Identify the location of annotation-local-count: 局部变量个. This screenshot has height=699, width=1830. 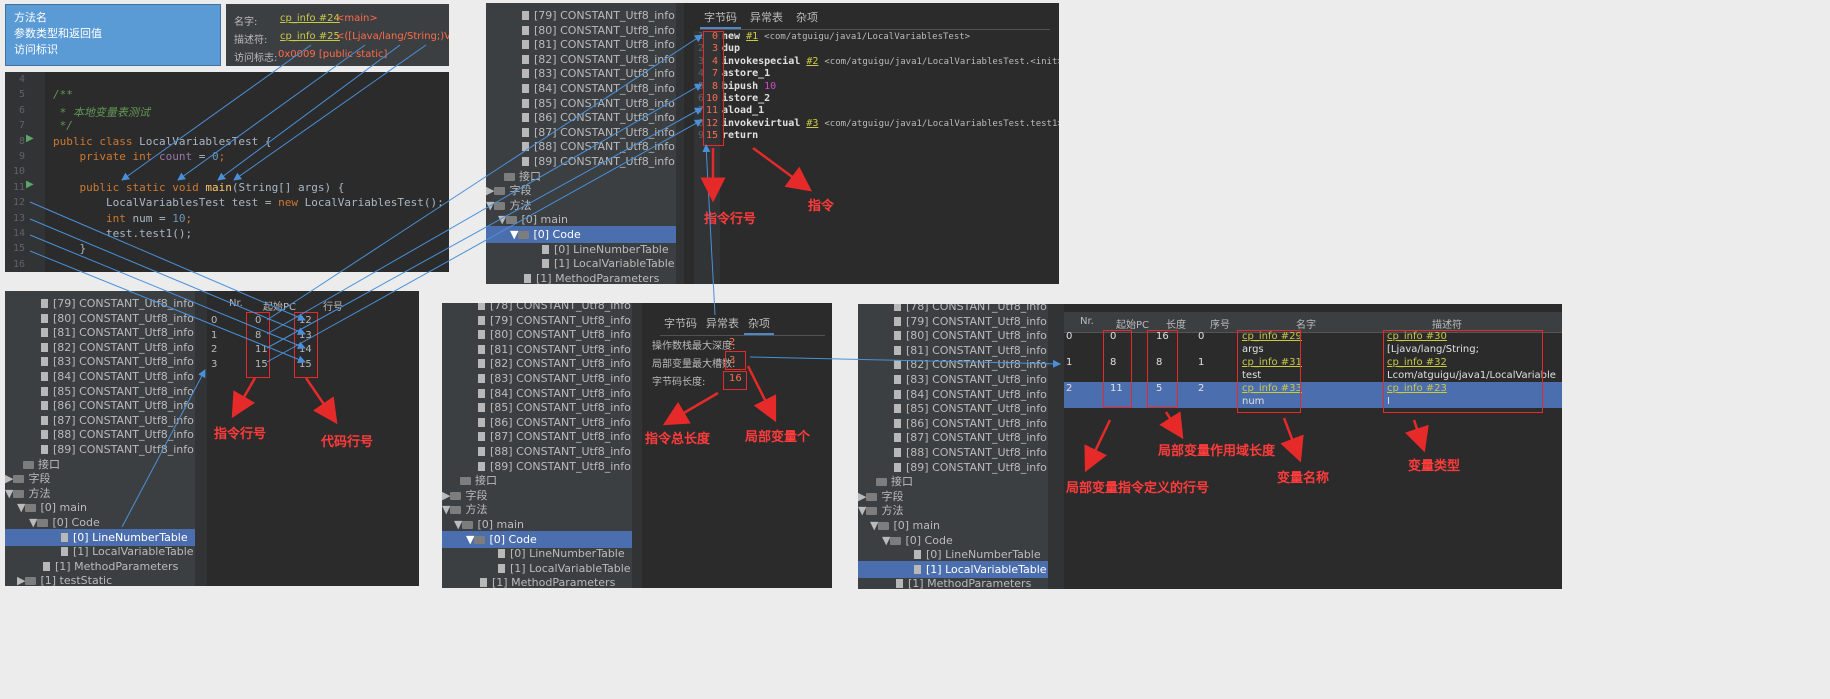
(778, 437).